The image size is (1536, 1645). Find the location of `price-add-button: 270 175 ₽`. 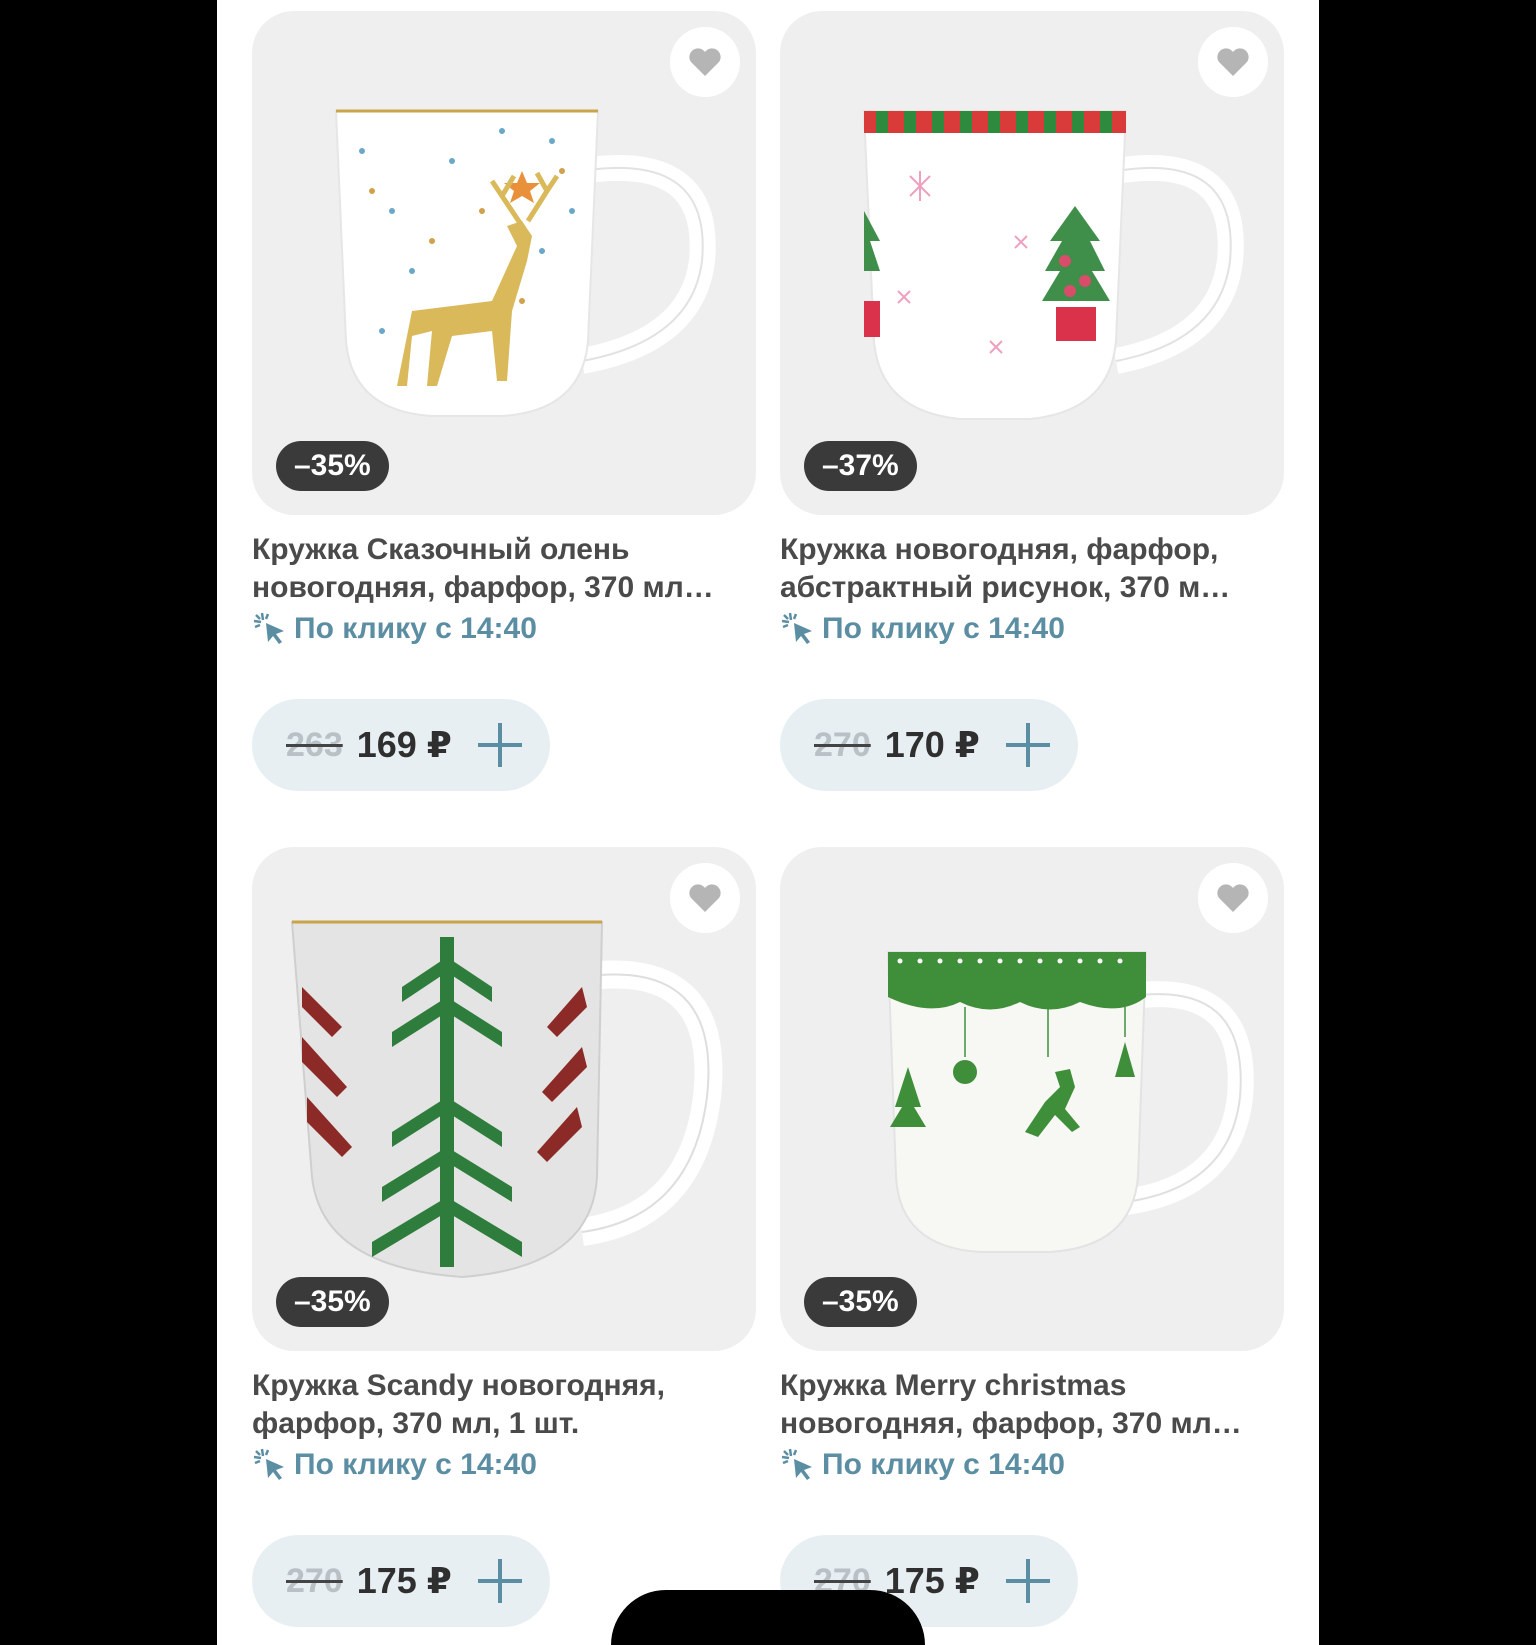

price-add-button: 270 175 ₽ is located at coordinates (401, 1581).